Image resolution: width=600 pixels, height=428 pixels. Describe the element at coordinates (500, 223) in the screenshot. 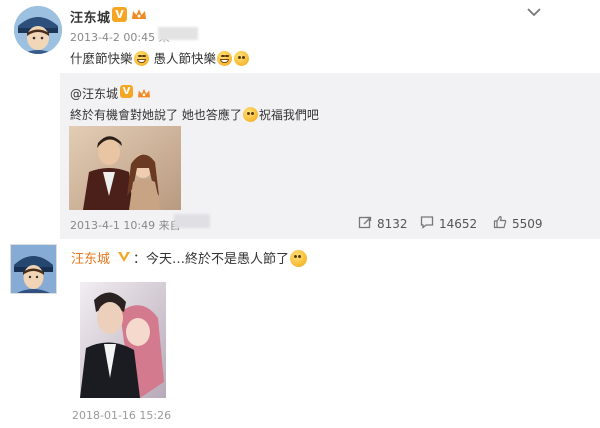

I see `like-icon` at that location.